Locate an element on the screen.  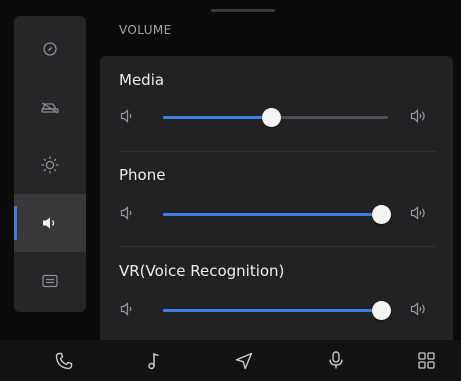
card-icon is located at coordinates (50, 281).